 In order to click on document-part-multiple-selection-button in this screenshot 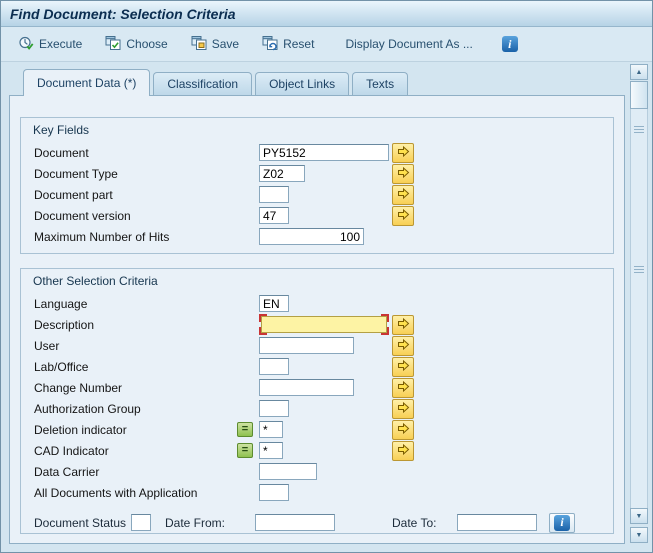, I will do `click(403, 194)`.